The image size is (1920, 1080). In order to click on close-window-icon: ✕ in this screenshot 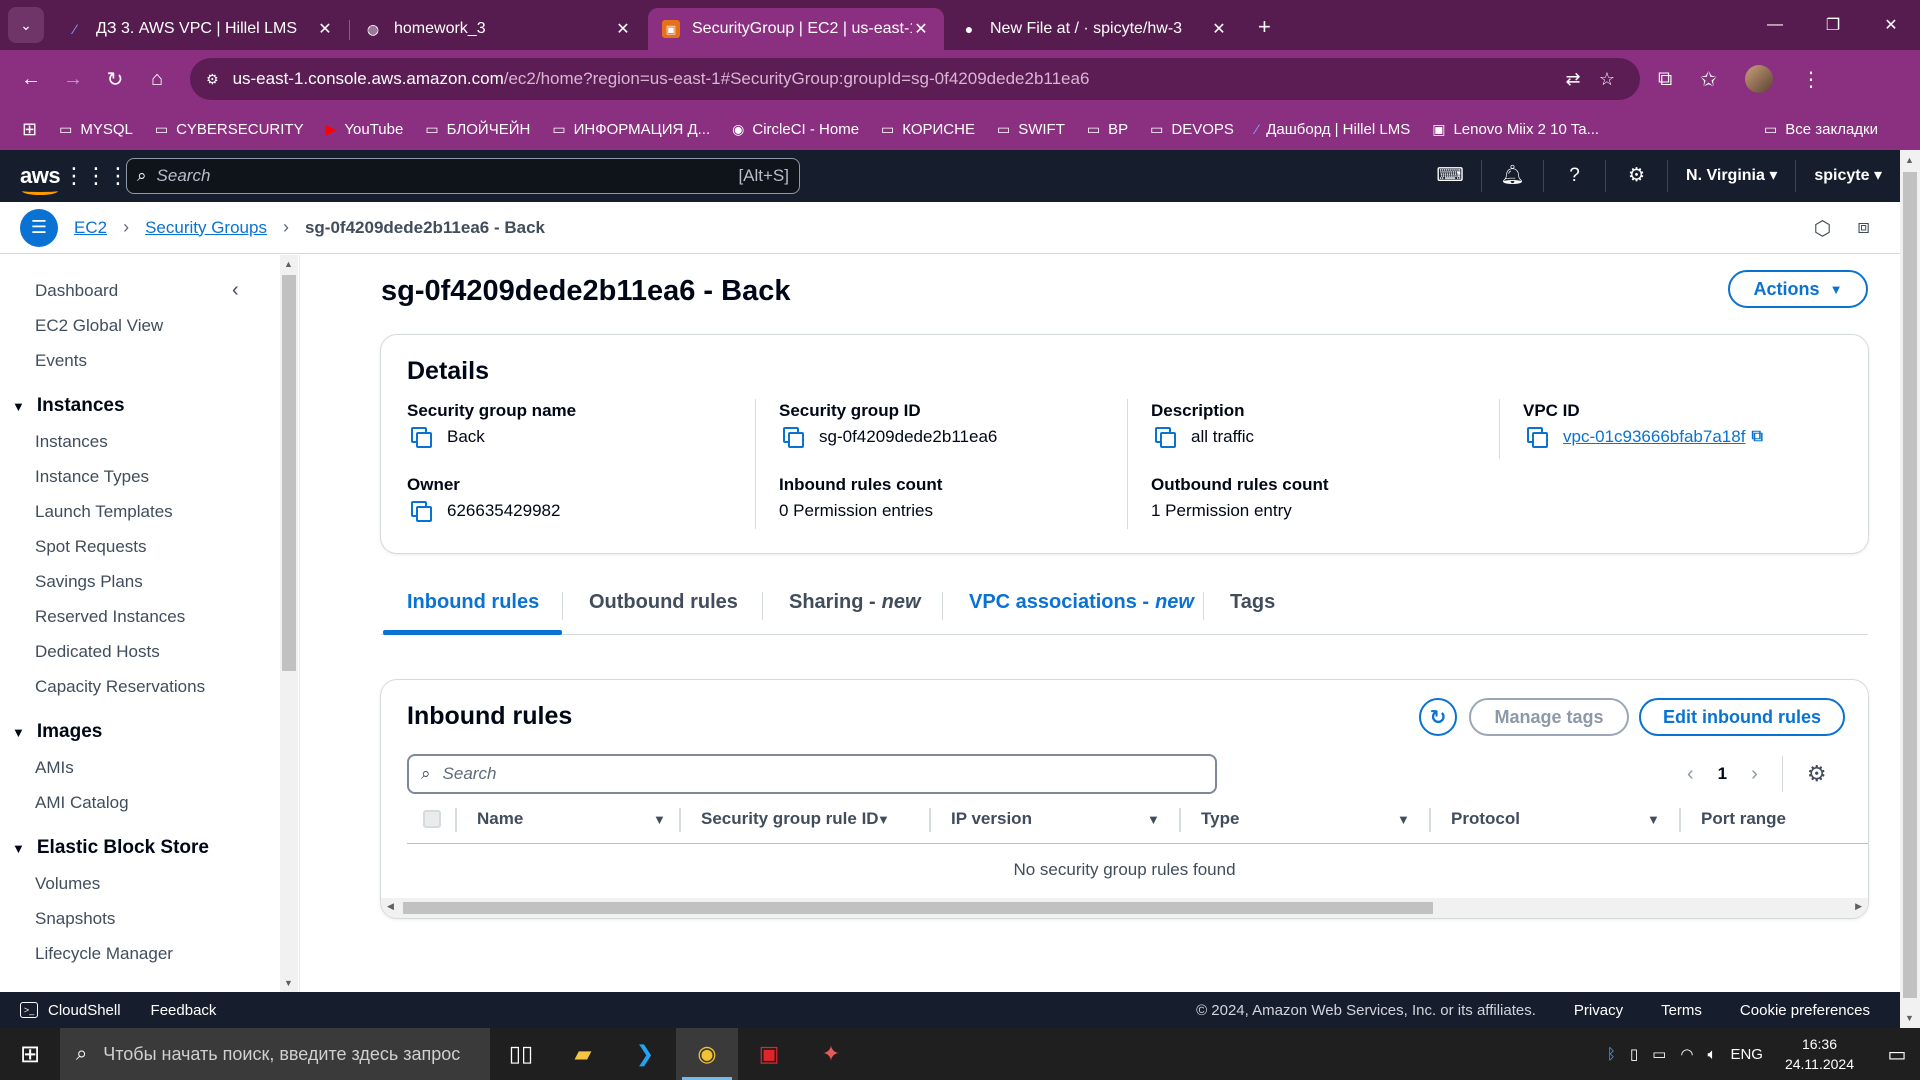, I will do `click(1891, 25)`.